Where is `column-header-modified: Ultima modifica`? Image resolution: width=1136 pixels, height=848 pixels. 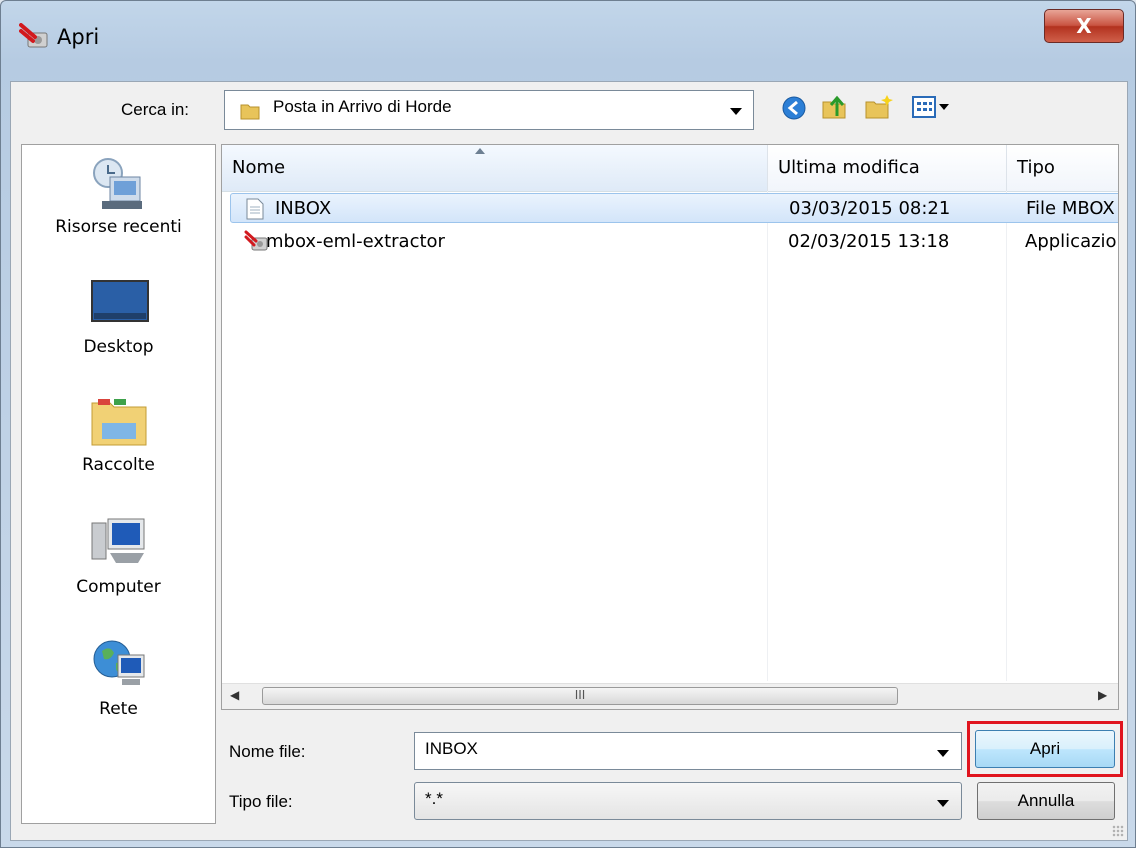 column-header-modified: Ultima modifica is located at coordinates (887, 168).